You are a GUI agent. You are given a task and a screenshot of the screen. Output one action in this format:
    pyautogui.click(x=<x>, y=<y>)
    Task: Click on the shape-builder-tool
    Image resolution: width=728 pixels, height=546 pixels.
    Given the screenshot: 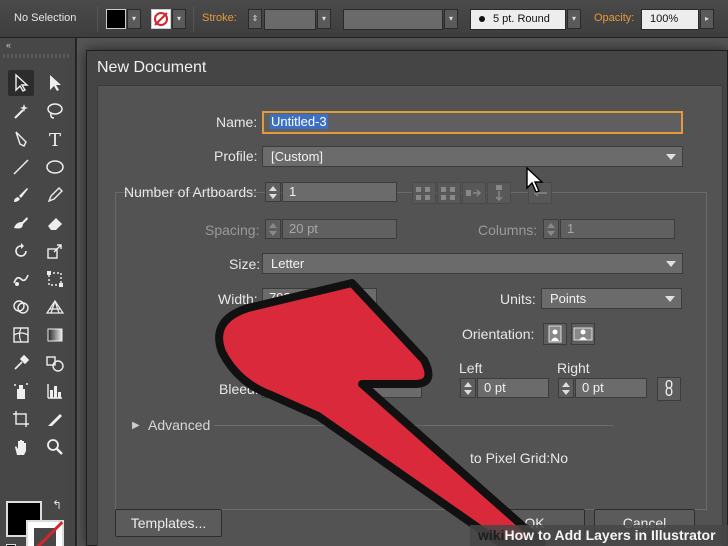 What is the action you would take?
    pyautogui.click(x=21, y=307)
    